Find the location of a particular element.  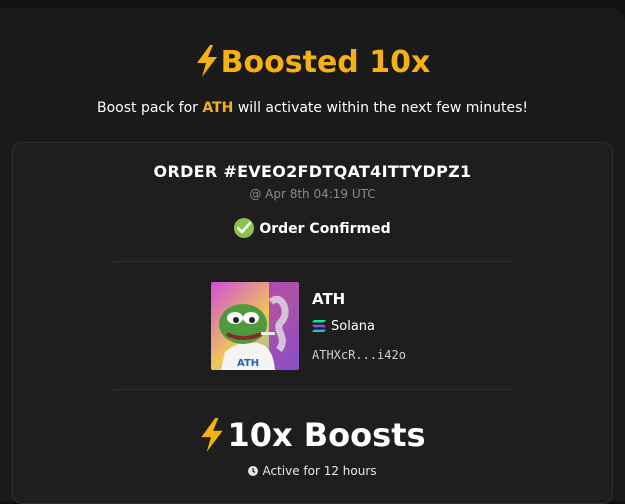

boost-title: Boosted 10x is located at coordinates (312, 65).